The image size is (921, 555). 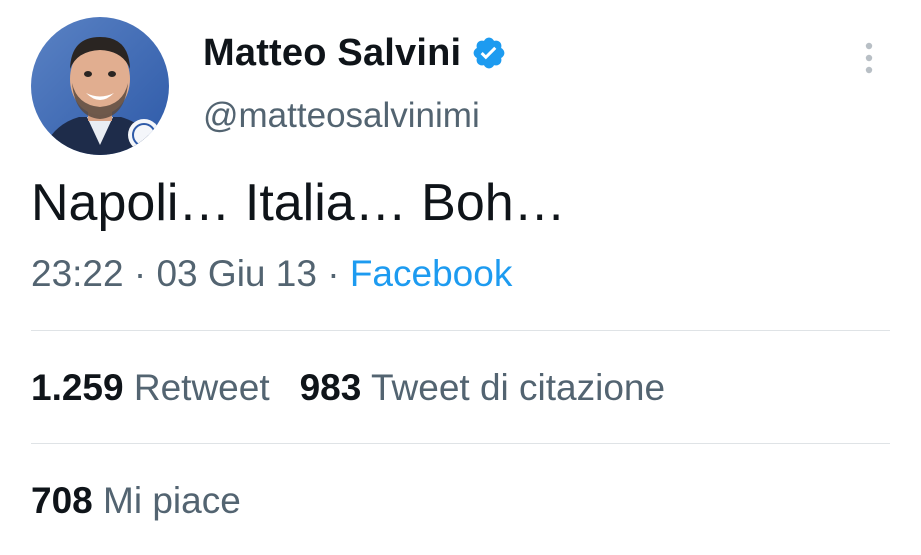 What do you see at coordinates (62, 500) in the screenshot?
I see `likes-count: 708` at bounding box center [62, 500].